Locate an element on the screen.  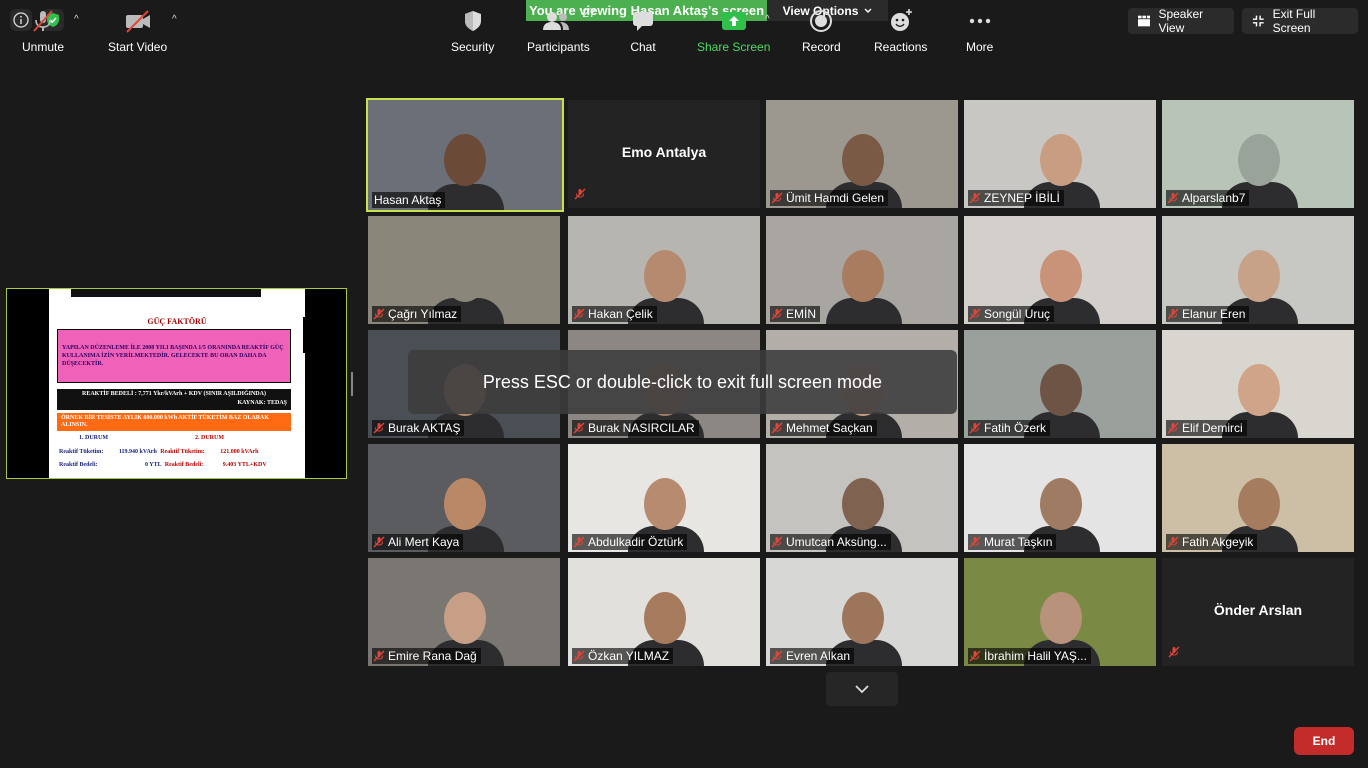
share-options-caret: ^ is located at coordinates (767, 19).